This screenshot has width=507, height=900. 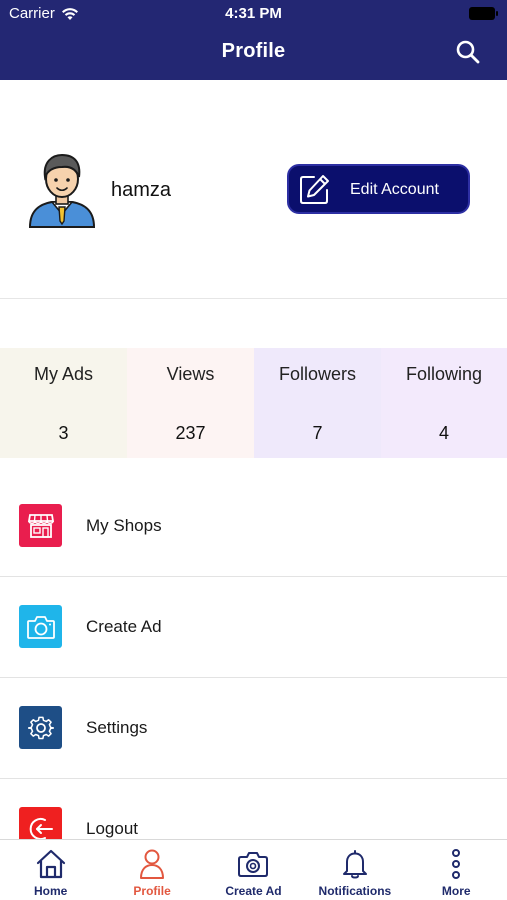 What do you see at coordinates (456, 864) in the screenshot?
I see `more-vertical-icon` at bounding box center [456, 864].